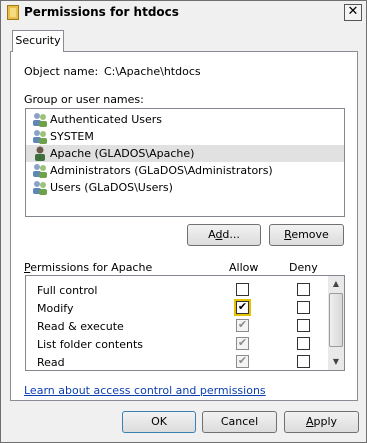 This screenshot has width=367, height=443. What do you see at coordinates (336, 320) in the screenshot?
I see `scroll-thumb` at bounding box center [336, 320].